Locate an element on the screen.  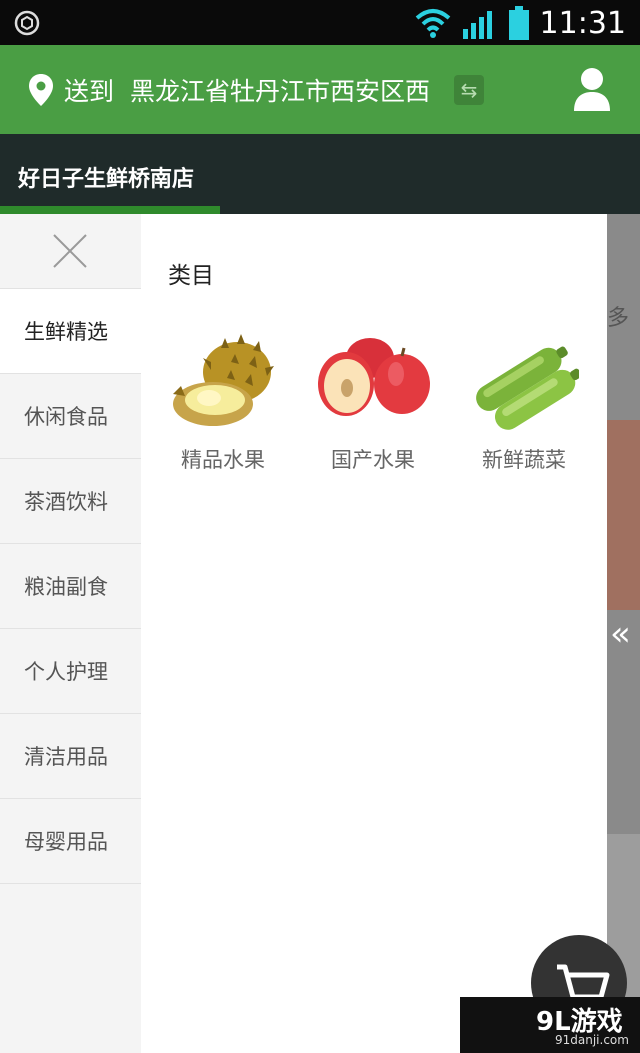
store-tab-bar: 好日子生鲜桥南店 is located at coordinates (320, 174).